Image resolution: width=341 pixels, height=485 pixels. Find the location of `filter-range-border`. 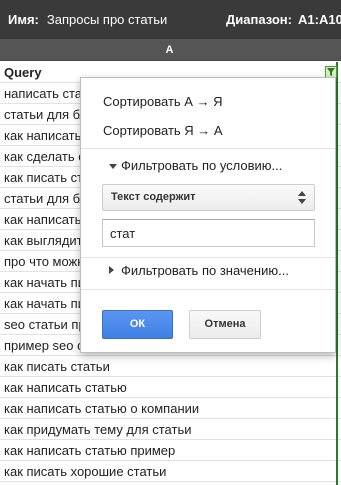

filter-range-border is located at coordinates (337, 273).